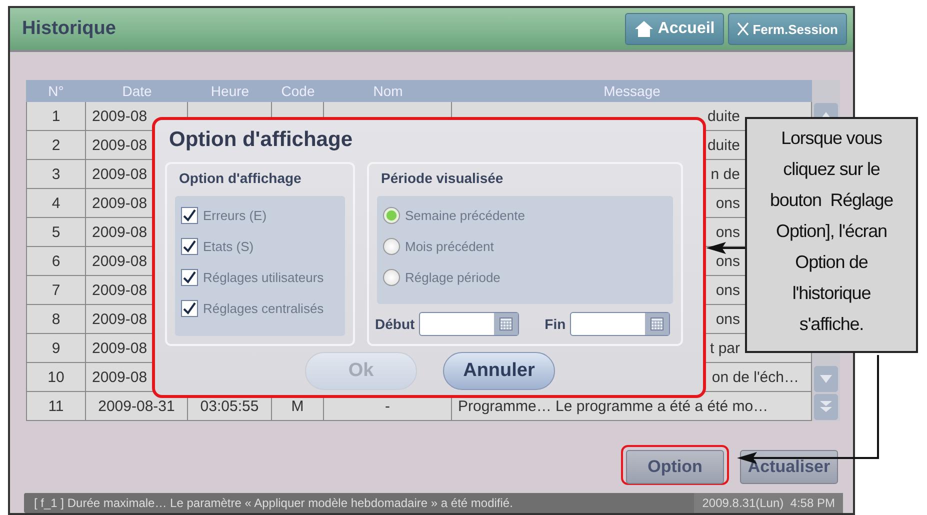 The width and height of the screenshot is (927, 515). What do you see at coordinates (56, 145) in the screenshot?
I see `table-cell: 2` at bounding box center [56, 145].